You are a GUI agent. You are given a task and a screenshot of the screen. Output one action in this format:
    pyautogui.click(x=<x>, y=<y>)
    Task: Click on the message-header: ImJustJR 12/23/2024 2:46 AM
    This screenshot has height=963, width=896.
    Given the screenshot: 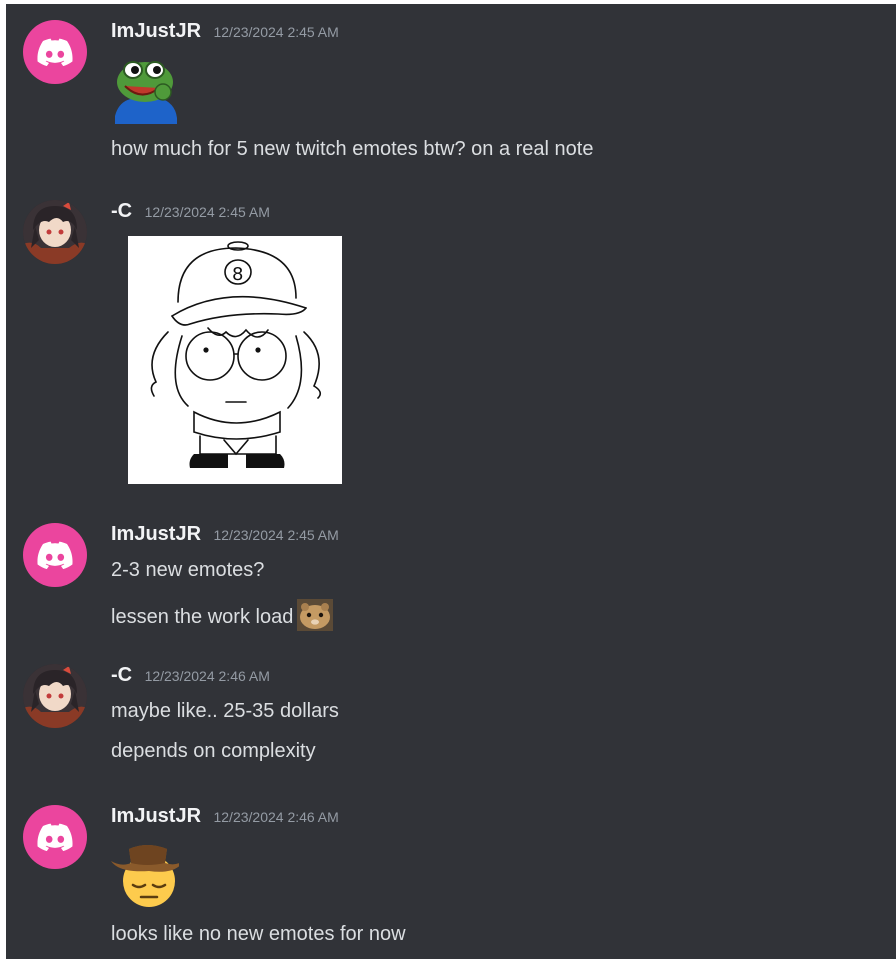 What is the action you would take?
    pyautogui.click(x=225, y=816)
    